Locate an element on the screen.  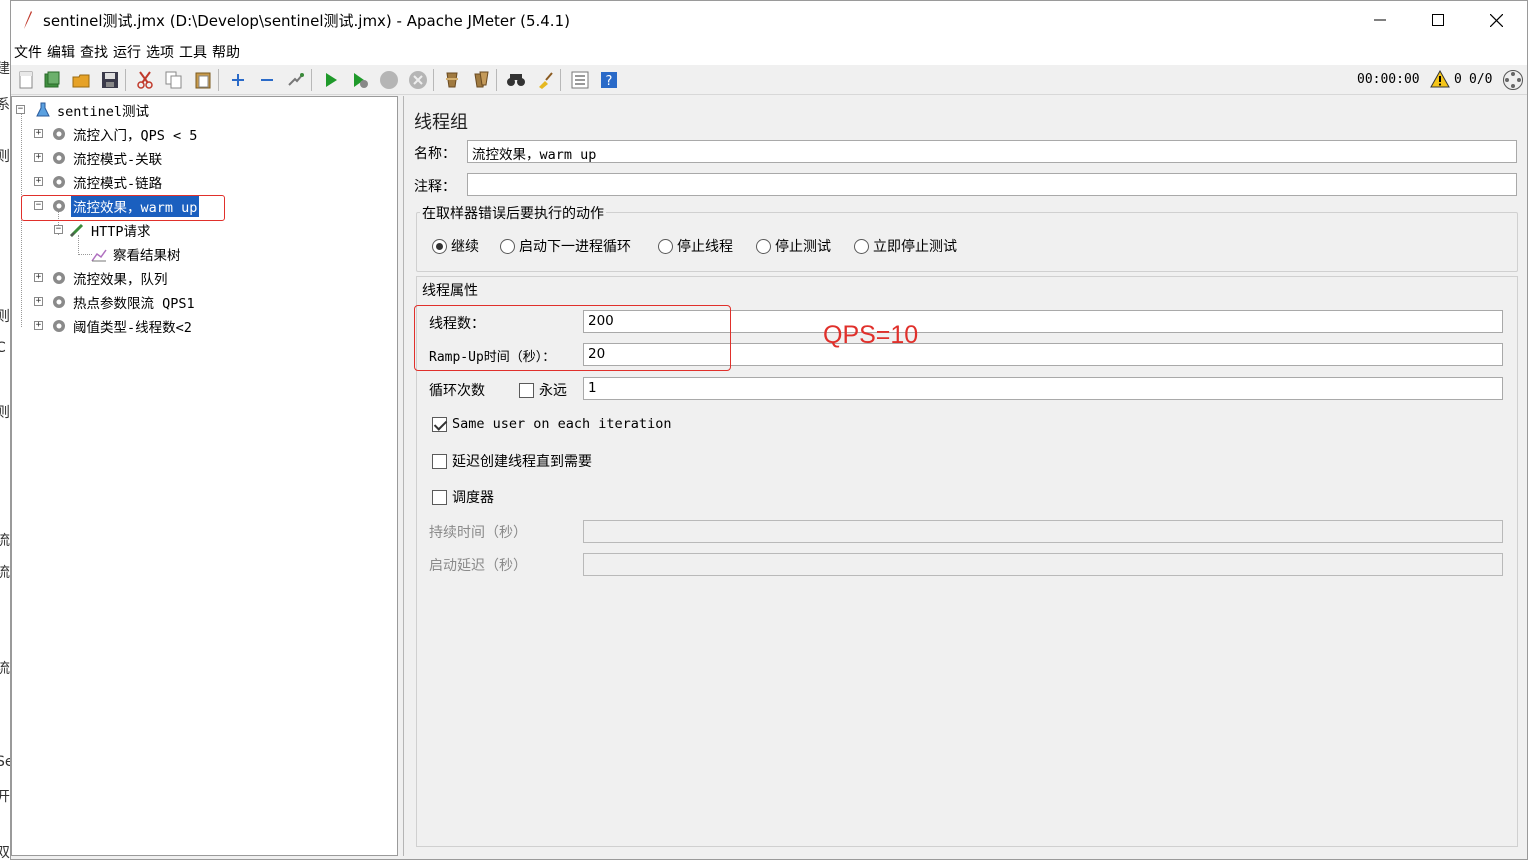
forever-checkbox: 永远 is located at coordinates (543, 390).